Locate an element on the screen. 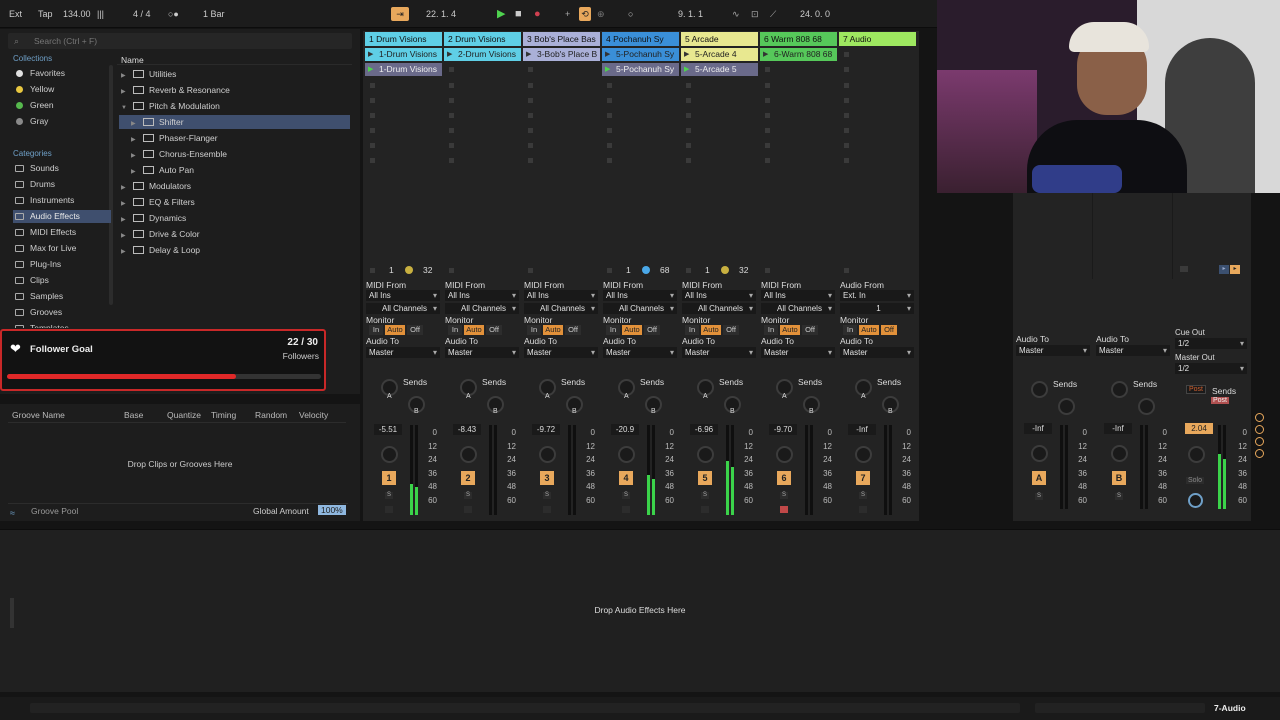 Image resolution: width=1280 pixels, height=720 pixels. quantization-select: 1 Bar is located at coordinates (214, 14).